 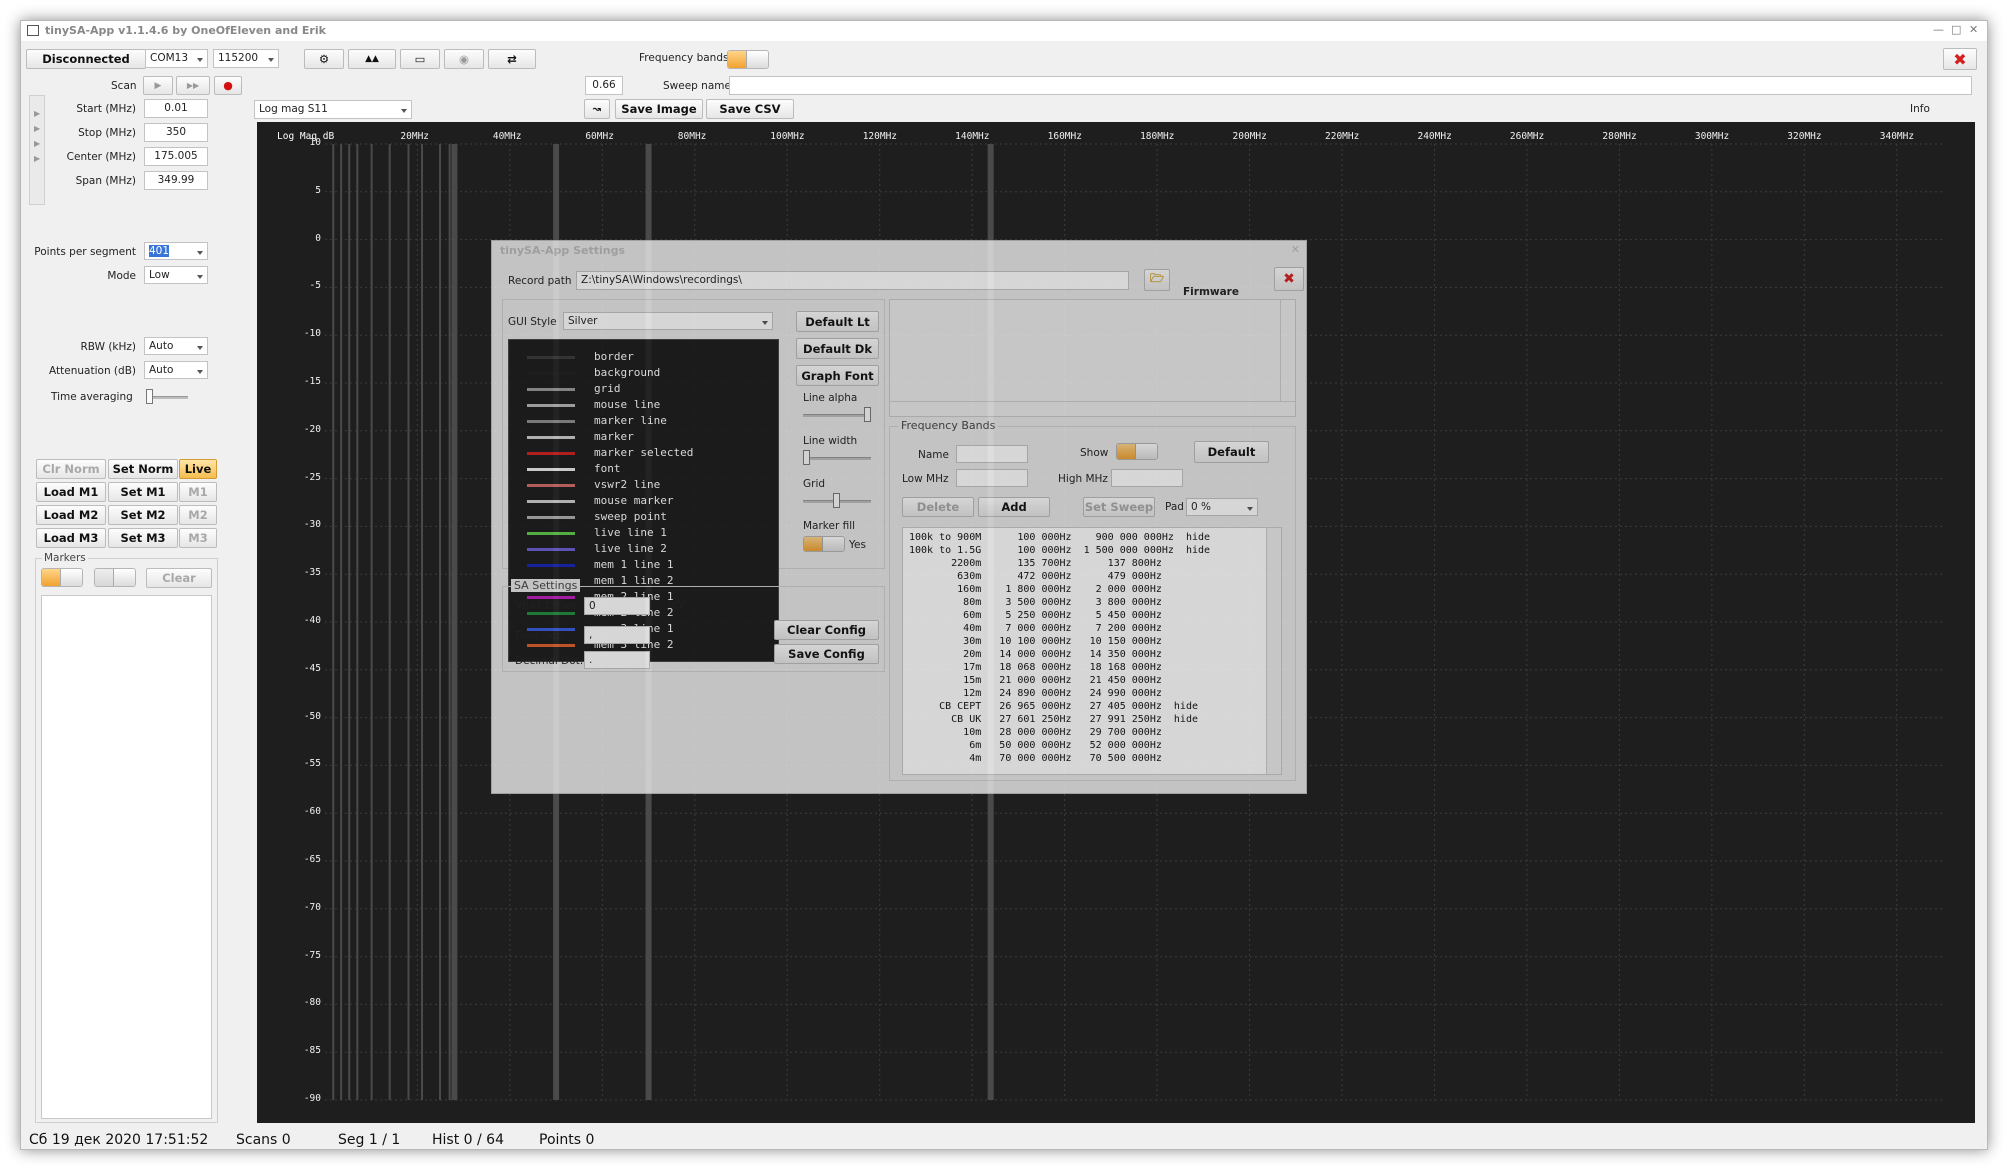 I want to click on trace-format-select: Log mag S11, so click(x=333, y=109).